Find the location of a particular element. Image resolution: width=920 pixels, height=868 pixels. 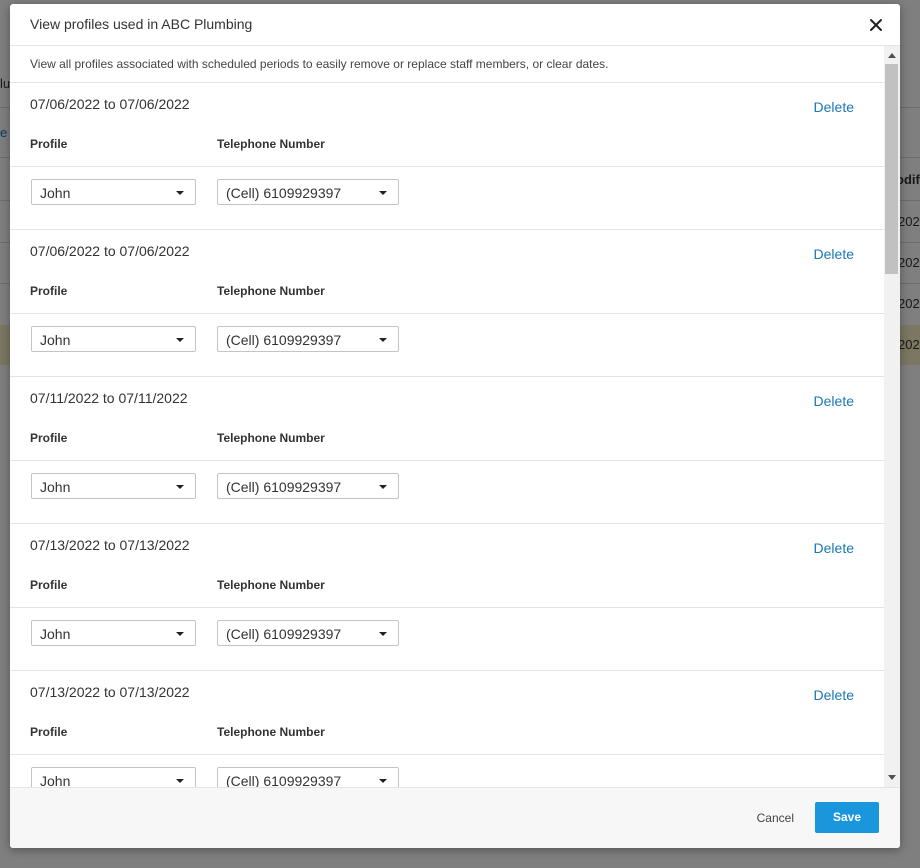

scroll-down-arrow-icon is located at coordinates (892, 777).